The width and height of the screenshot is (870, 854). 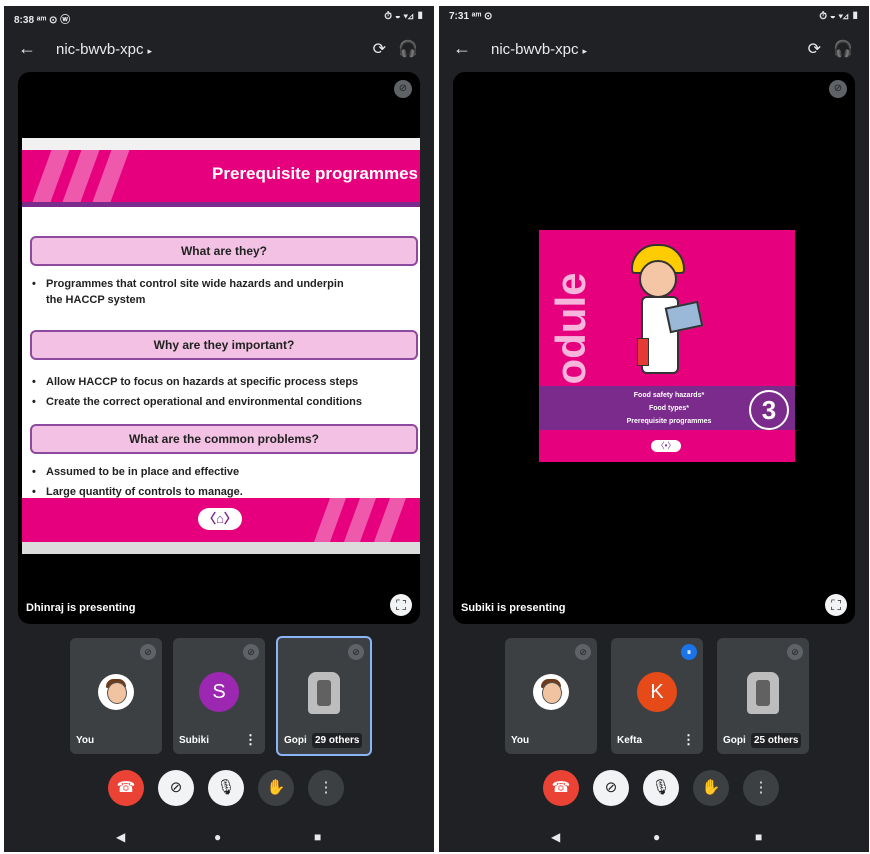 What do you see at coordinates (769, 410) in the screenshot?
I see `module-number-badge: 3` at bounding box center [769, 410].